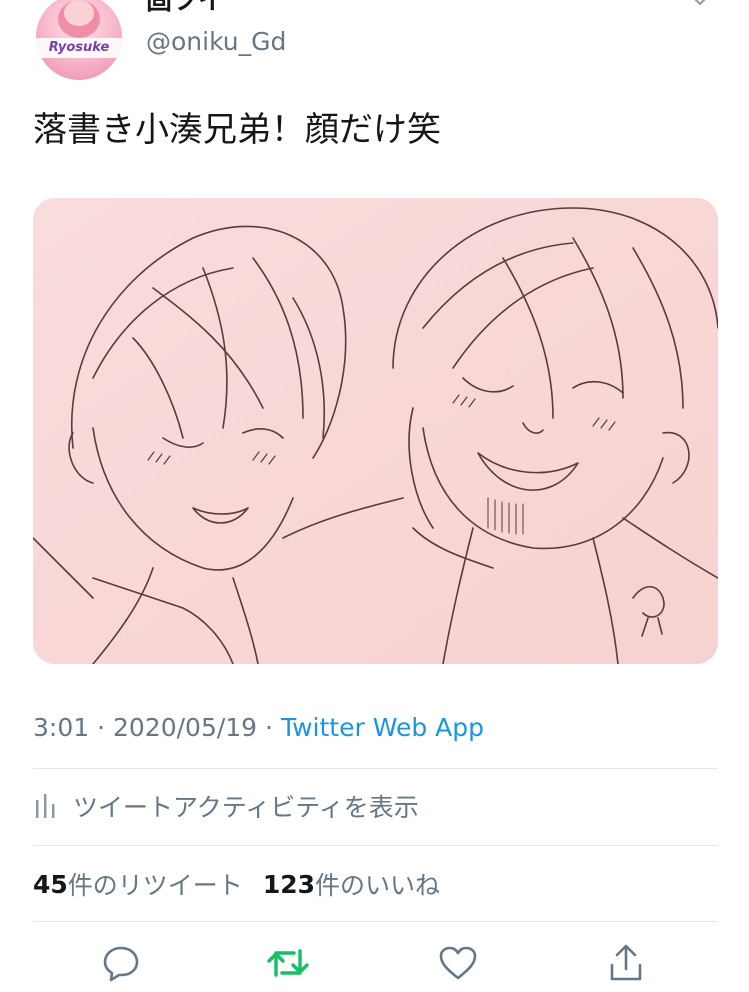 Image resolution: width=749 pixels, height=992 pixels. I want to click on speech-bubble-icon, so click(121, 964).